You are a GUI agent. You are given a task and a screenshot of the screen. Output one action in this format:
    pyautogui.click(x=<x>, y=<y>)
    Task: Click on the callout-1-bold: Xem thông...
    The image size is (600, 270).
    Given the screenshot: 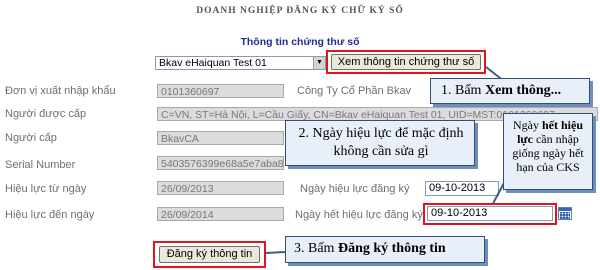 What is the action you would take?
    pyautogui.click(x=523, y=90)
    